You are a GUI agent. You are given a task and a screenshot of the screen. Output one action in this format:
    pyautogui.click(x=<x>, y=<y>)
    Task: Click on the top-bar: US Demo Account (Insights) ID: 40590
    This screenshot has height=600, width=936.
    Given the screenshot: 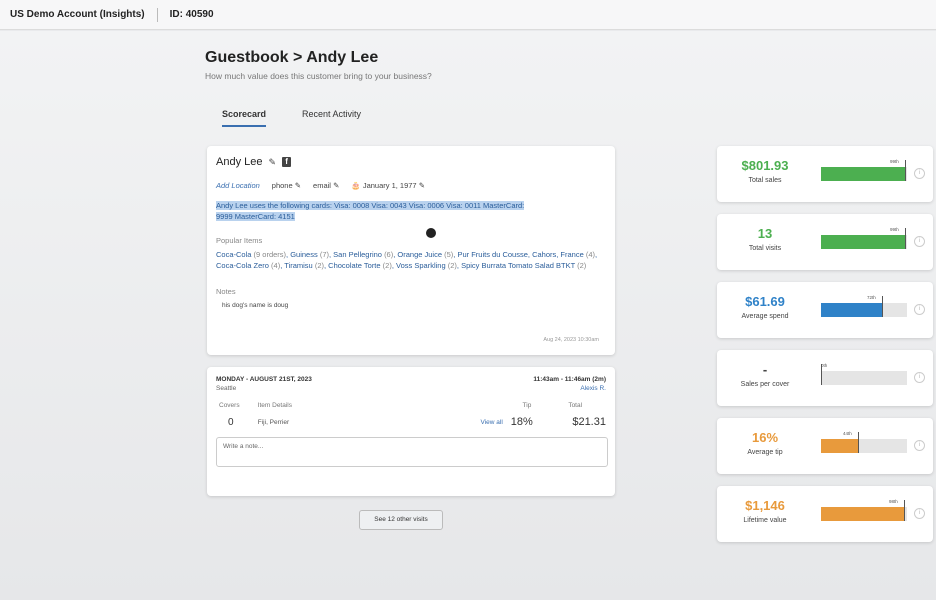 What is the action you would take?
    pyautogui.click(x=468, y=15)
    